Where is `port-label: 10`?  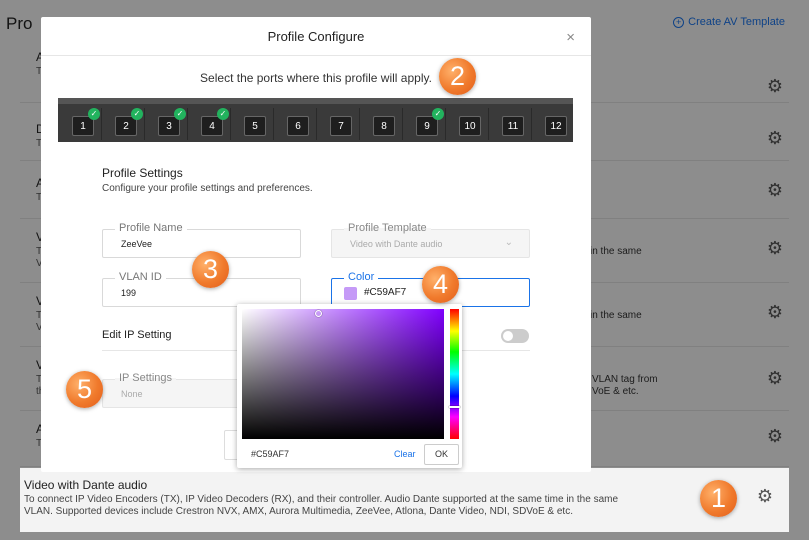
port-label: 10 is located at coordinates (470, 126).